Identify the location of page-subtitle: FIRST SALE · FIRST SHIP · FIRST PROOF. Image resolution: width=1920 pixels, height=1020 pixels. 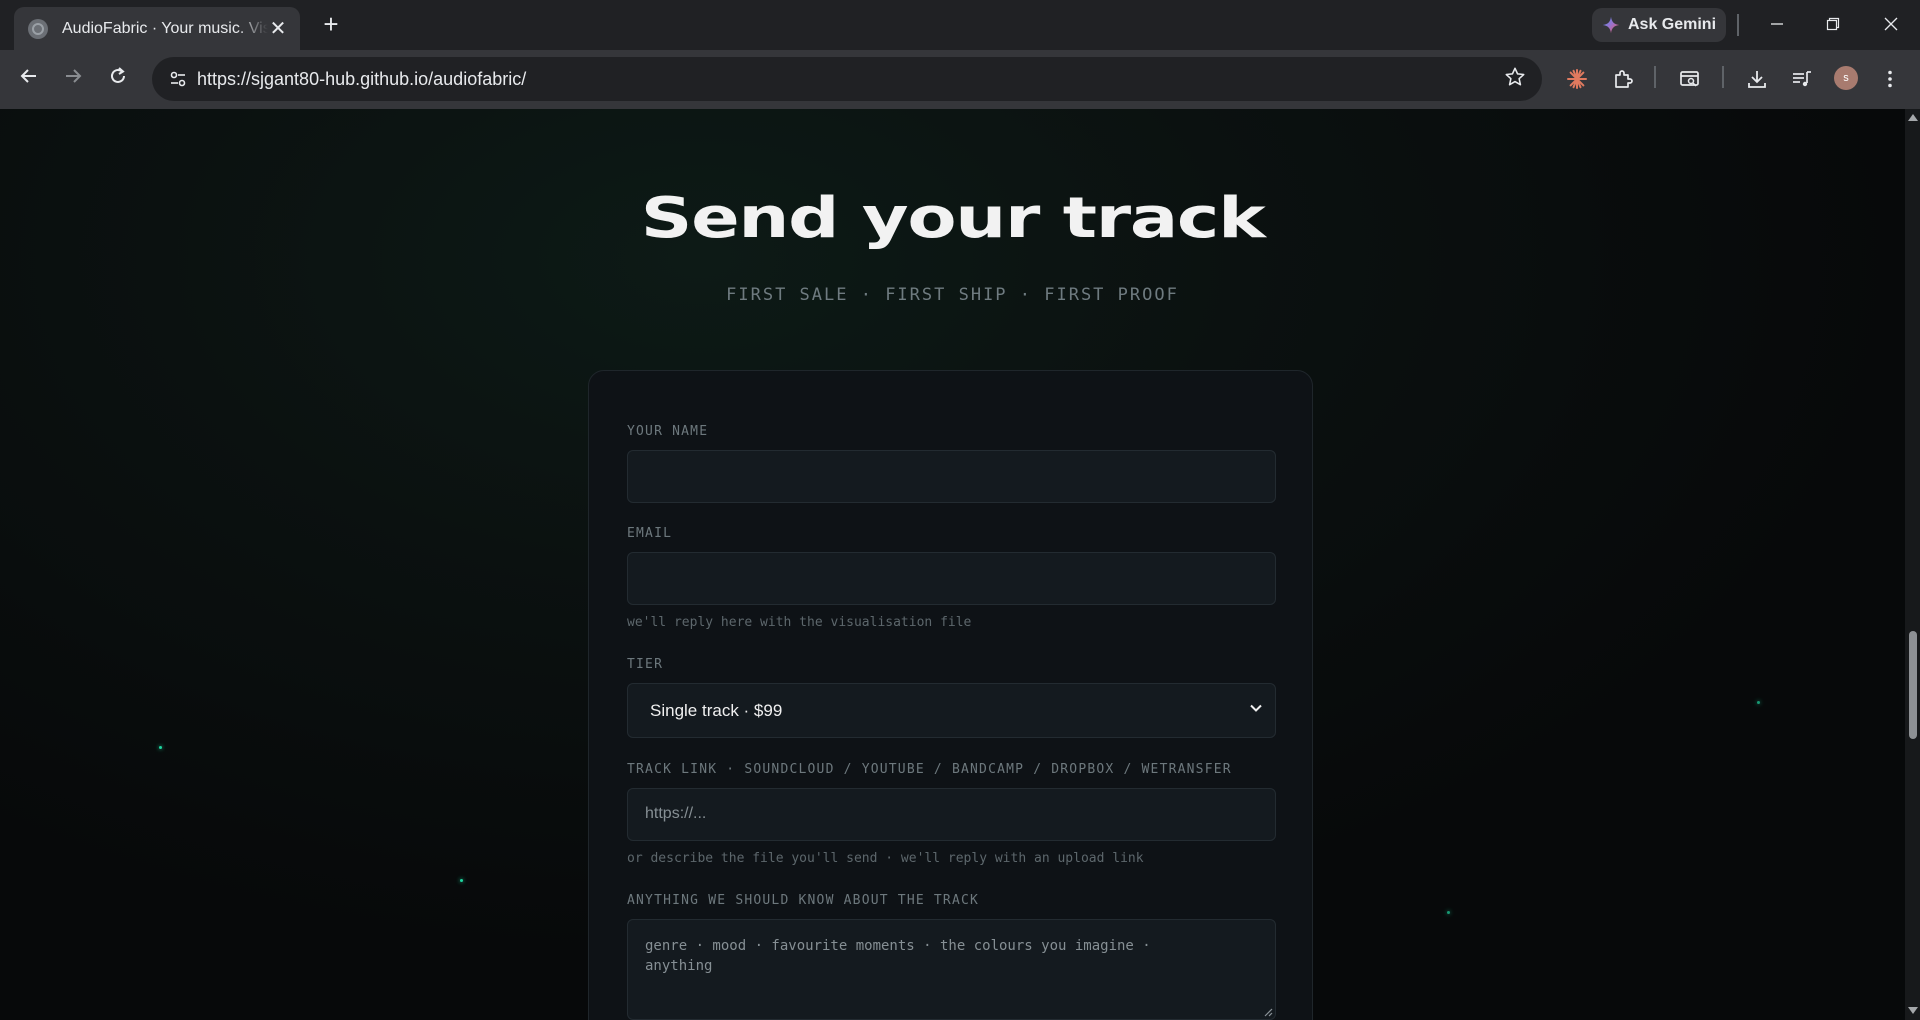
(952, 295).